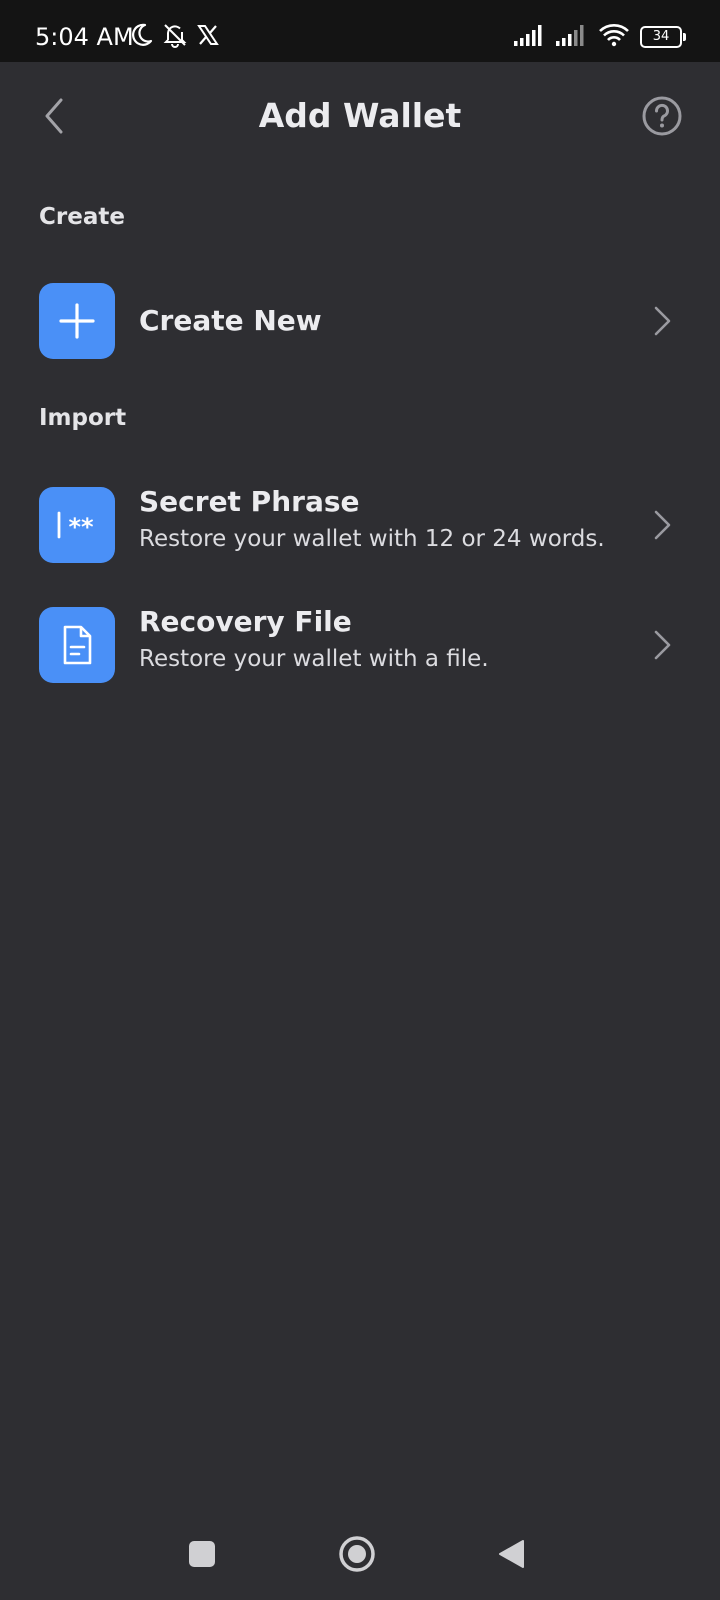  I want to click on page-title: Add Wallet, so click(360, 115).